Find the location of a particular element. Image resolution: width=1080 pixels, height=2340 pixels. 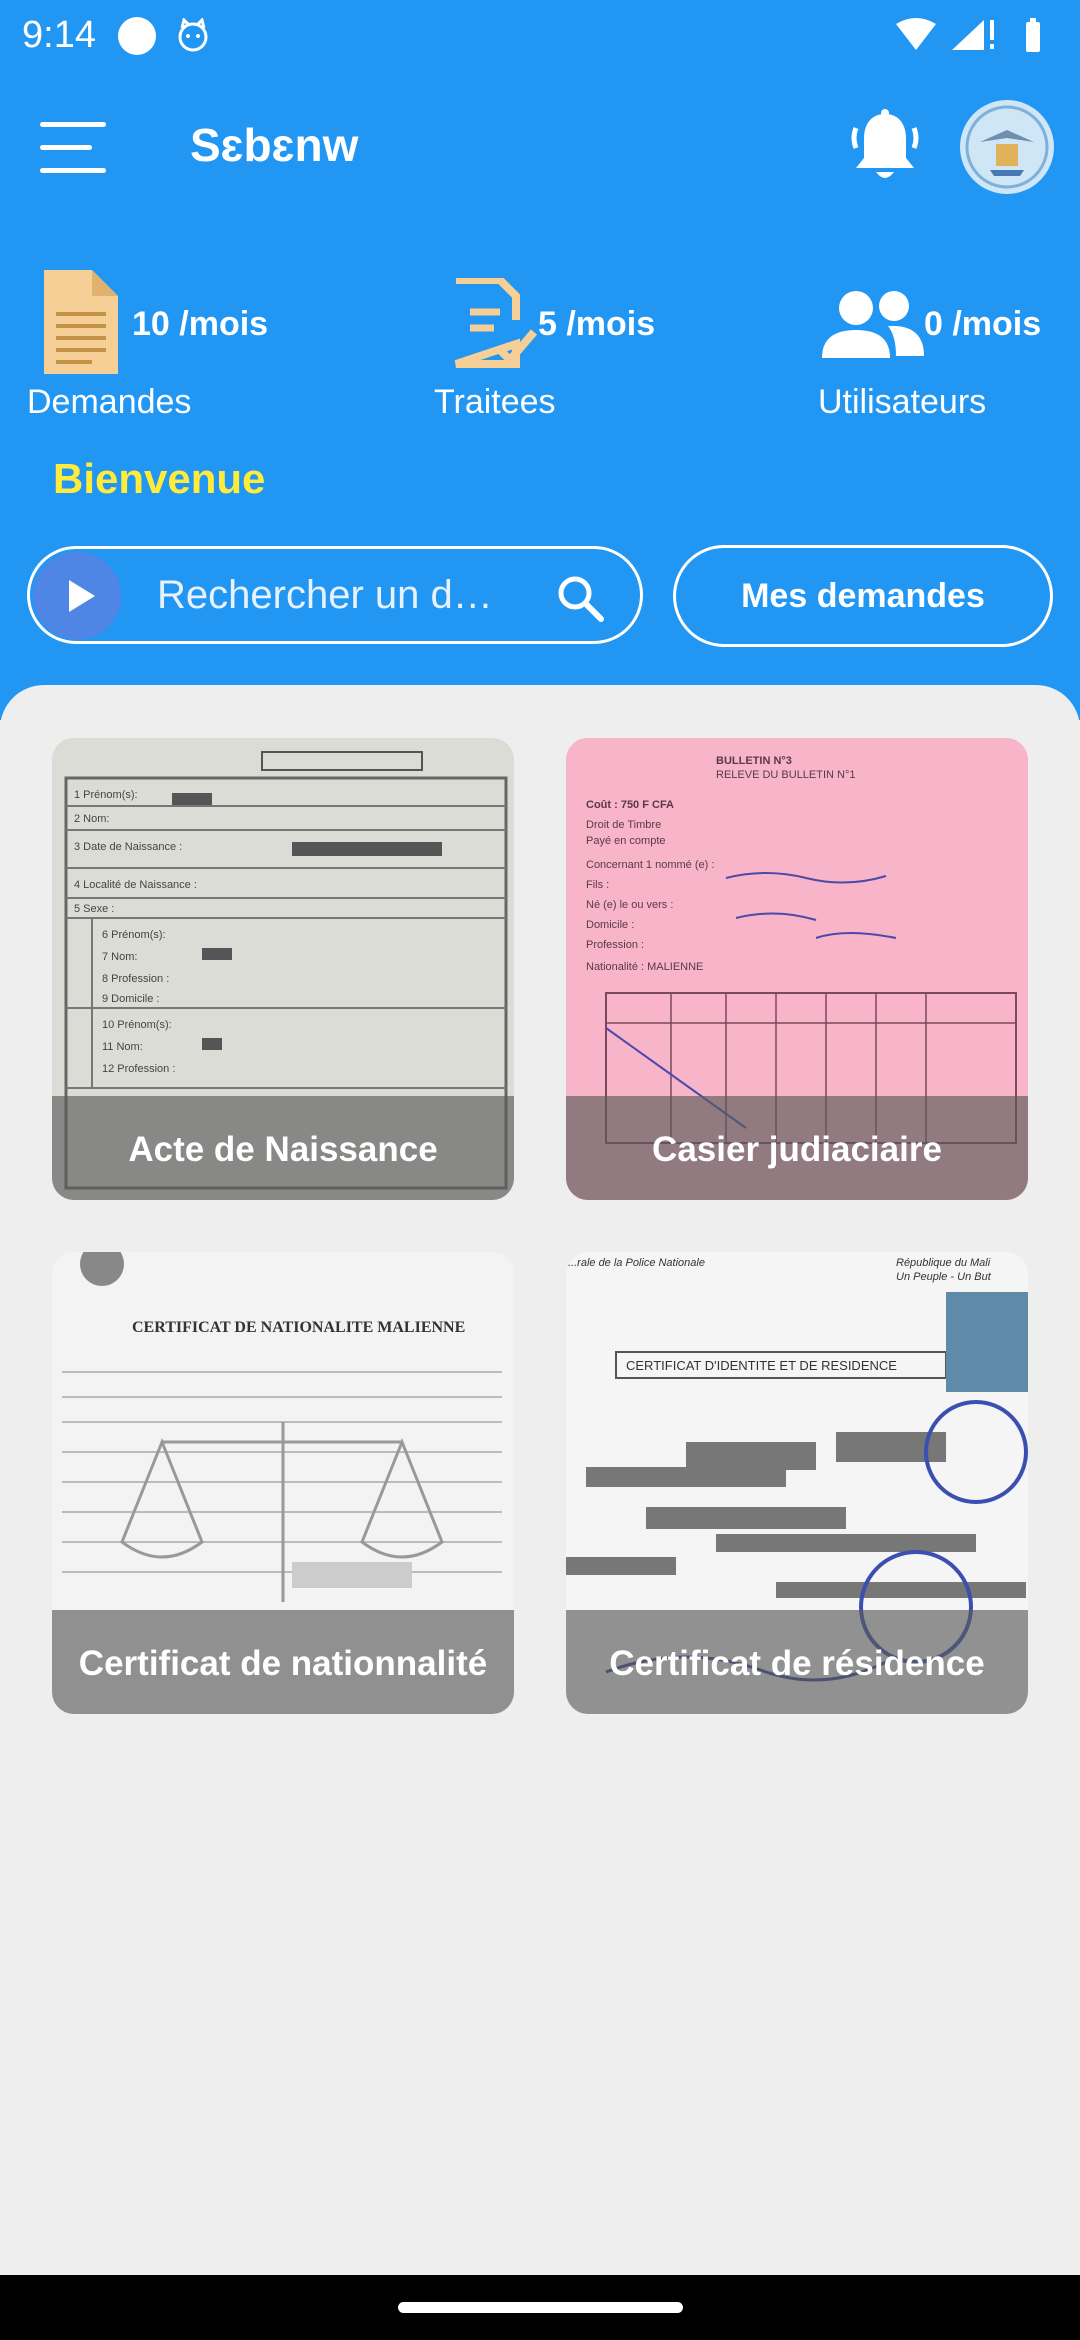

svg-text: Fils : is located at coordinates (597, 885).